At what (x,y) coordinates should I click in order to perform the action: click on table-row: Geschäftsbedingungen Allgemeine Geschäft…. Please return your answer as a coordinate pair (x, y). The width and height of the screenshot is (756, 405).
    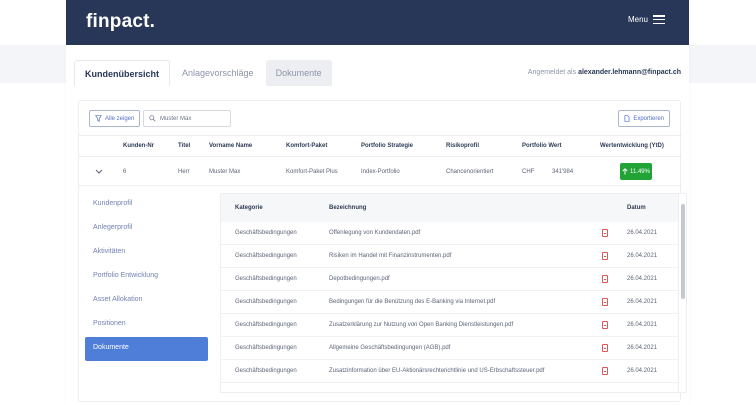
    Looking at the image, I should click on (450, 348).